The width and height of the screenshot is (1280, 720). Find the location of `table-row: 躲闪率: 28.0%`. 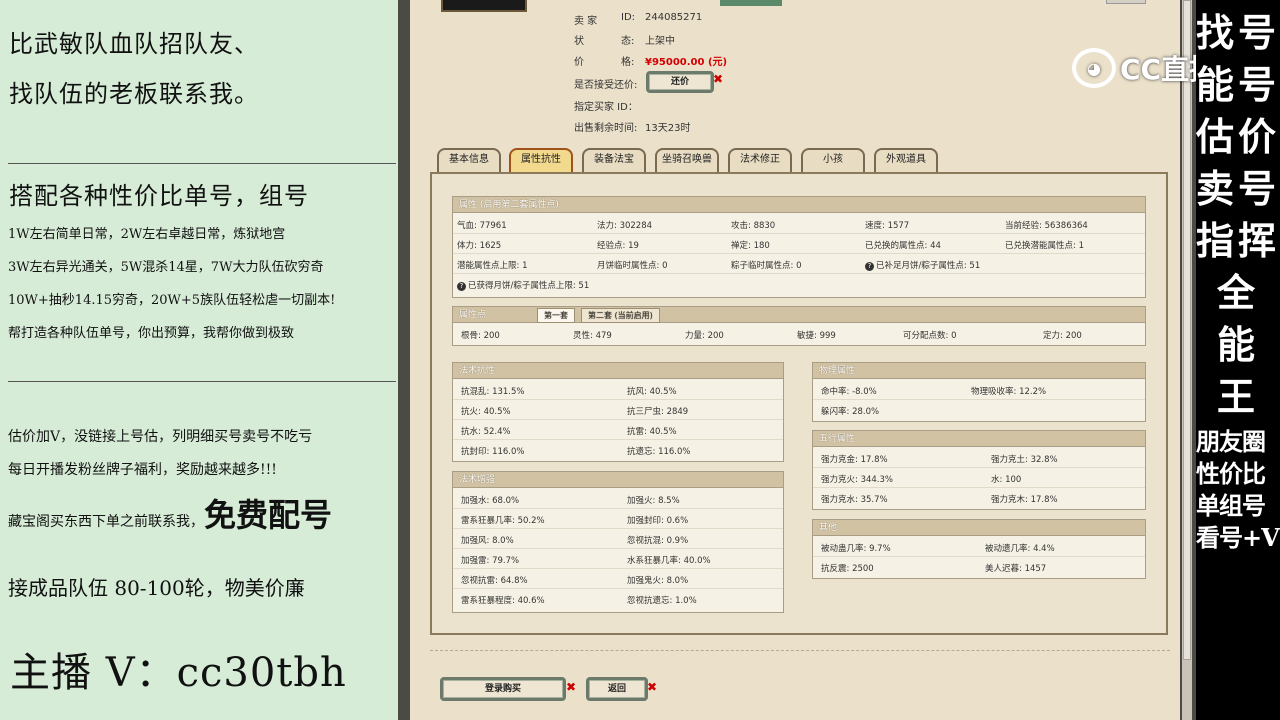

table-row: 躲闪率: 28.0% is located at coordinates (979, 410).